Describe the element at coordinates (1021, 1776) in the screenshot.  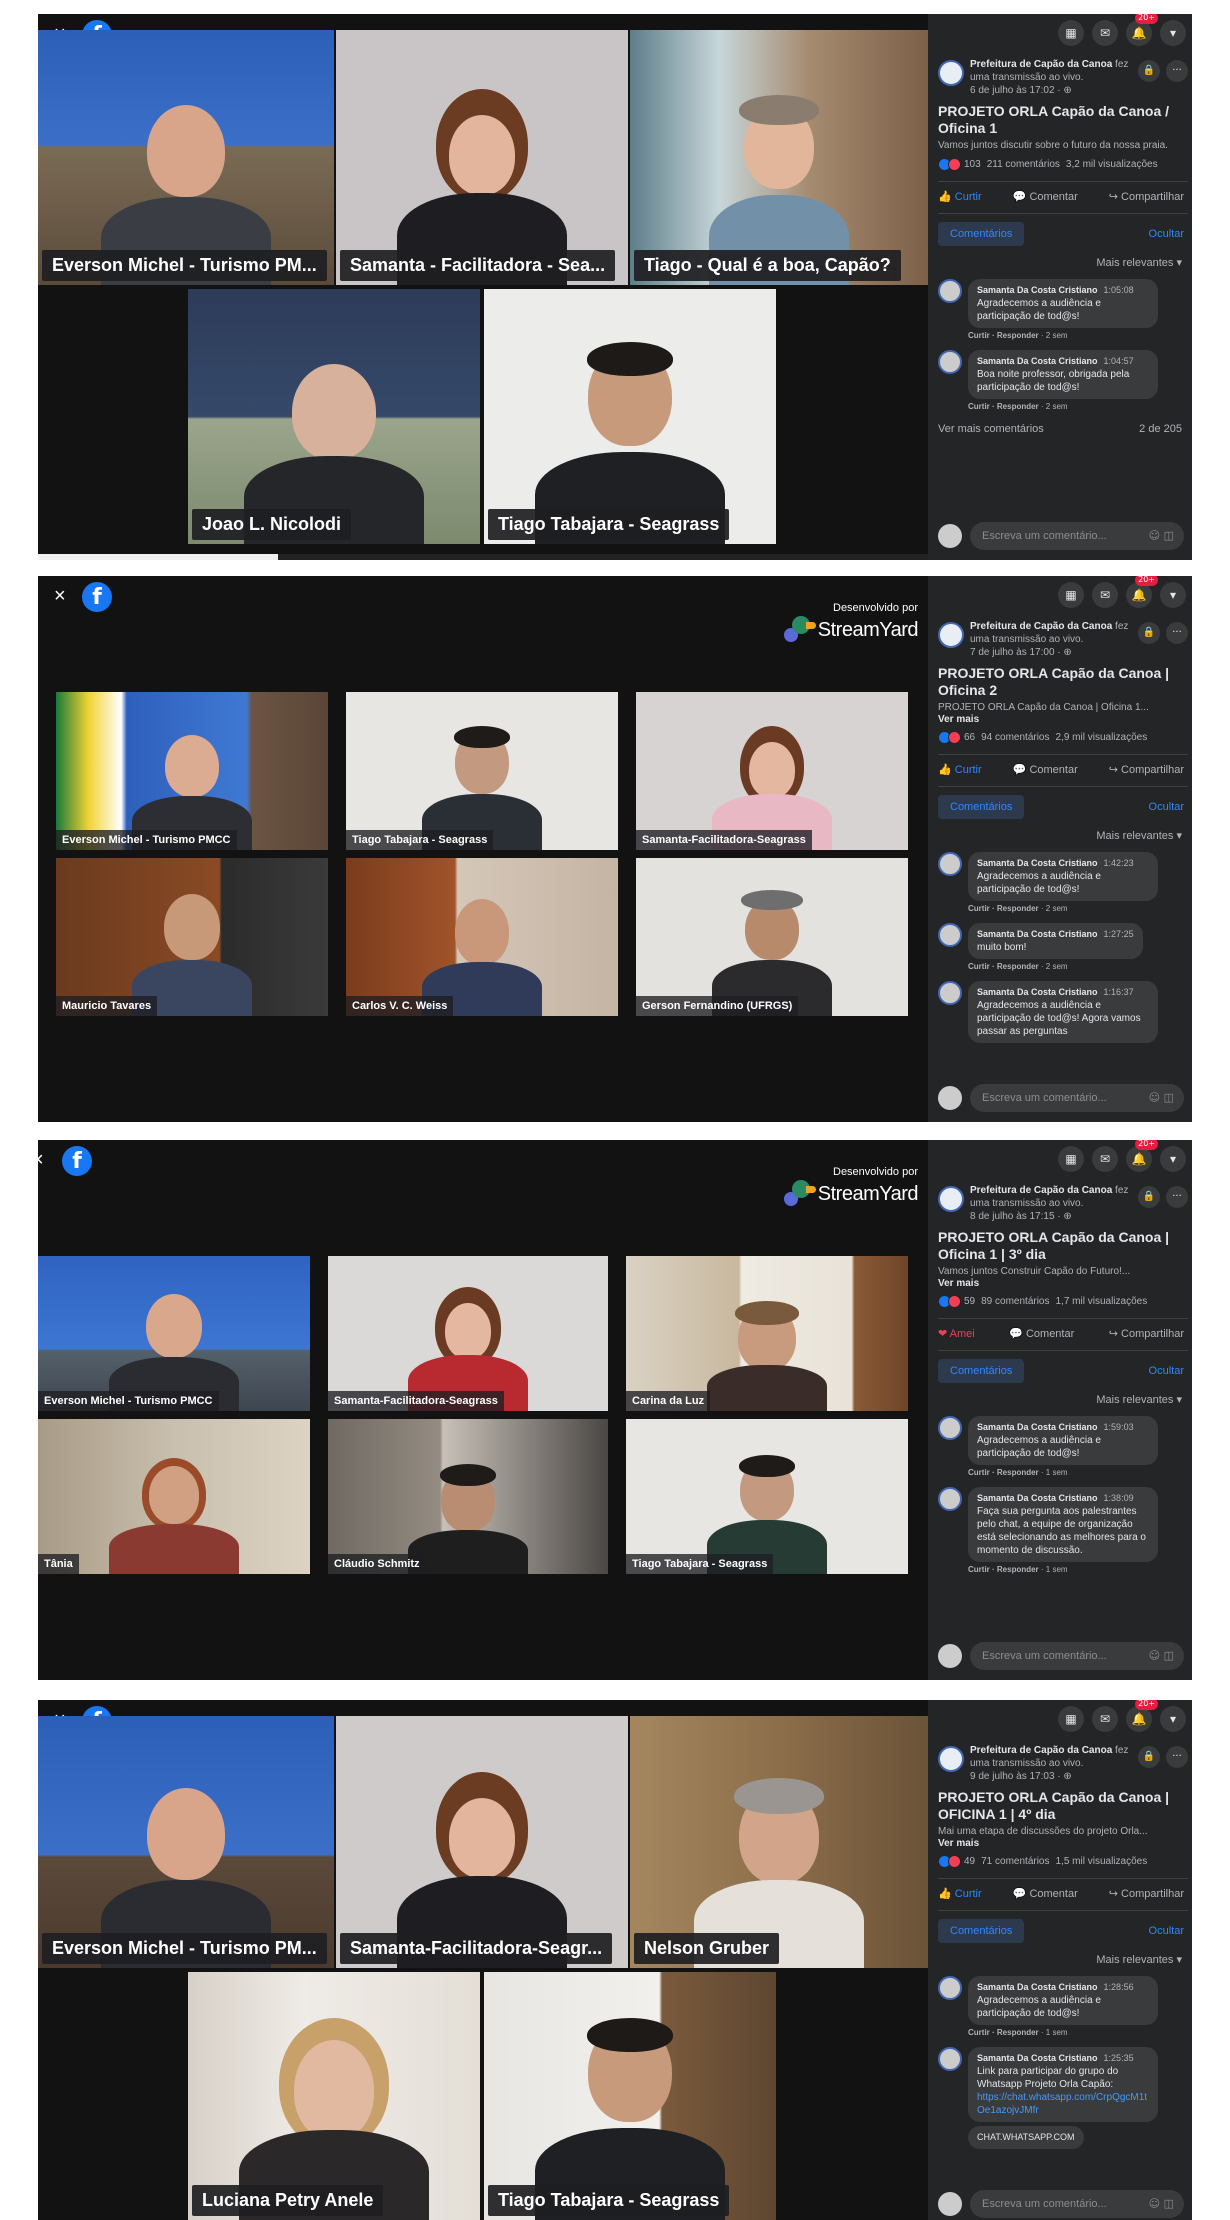
I see `post-date: 9 de julho às 17:03 · ⊕` at that location.